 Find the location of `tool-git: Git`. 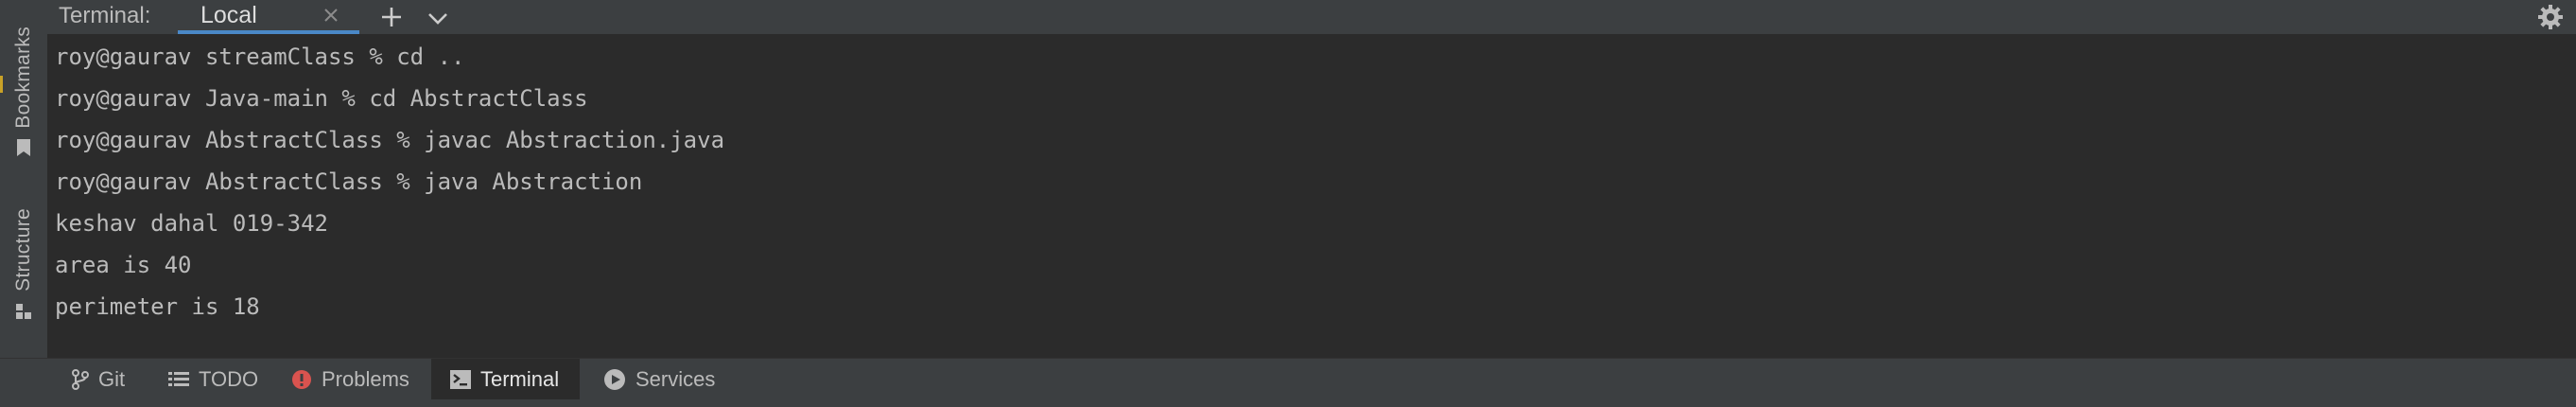

tool-git: Git is located at coordinates (98, 379).